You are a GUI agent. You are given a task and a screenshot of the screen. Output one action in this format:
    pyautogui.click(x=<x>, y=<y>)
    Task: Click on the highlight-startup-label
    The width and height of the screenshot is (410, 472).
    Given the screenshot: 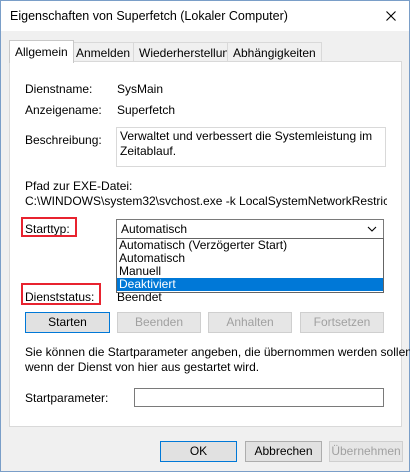 What is the action you would take?
    pyautogui.click(x=49, y=227)
    